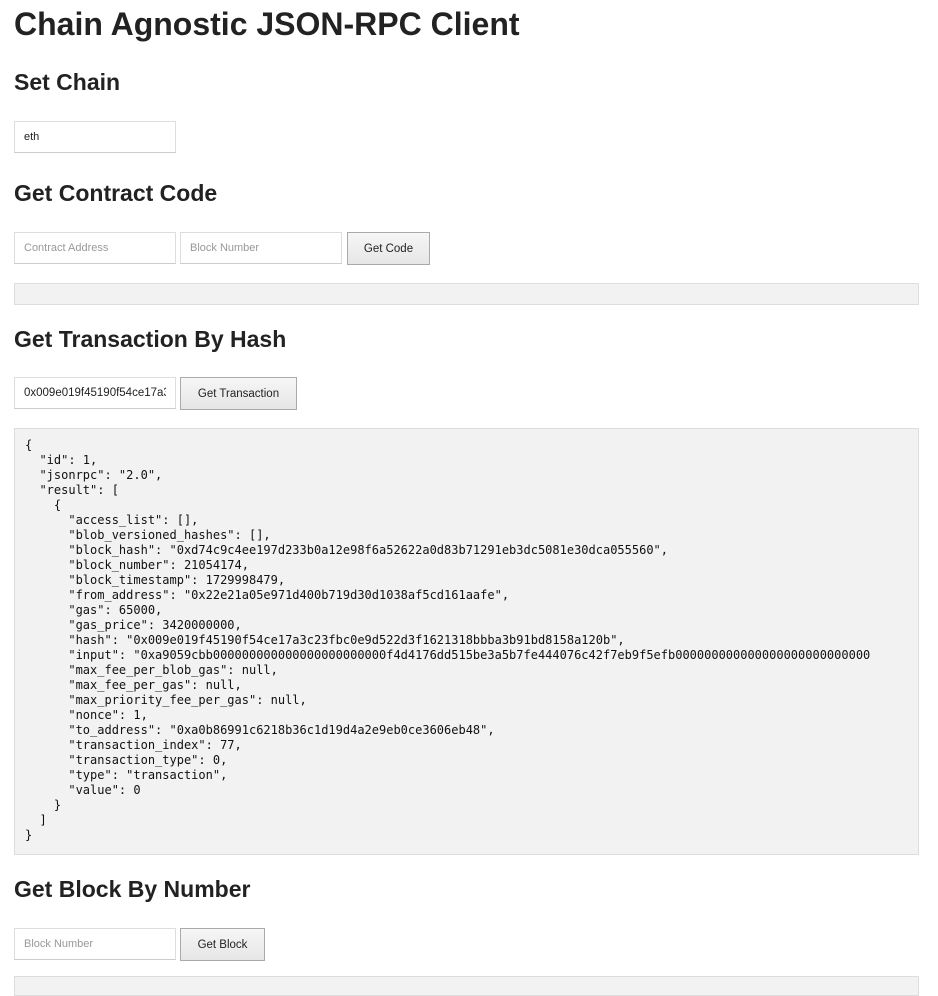  What do you see at coordinates (238, 393) in the screenshot?
I see `get-transaction-button: Get Transaction` at bounding box center [238, 393].